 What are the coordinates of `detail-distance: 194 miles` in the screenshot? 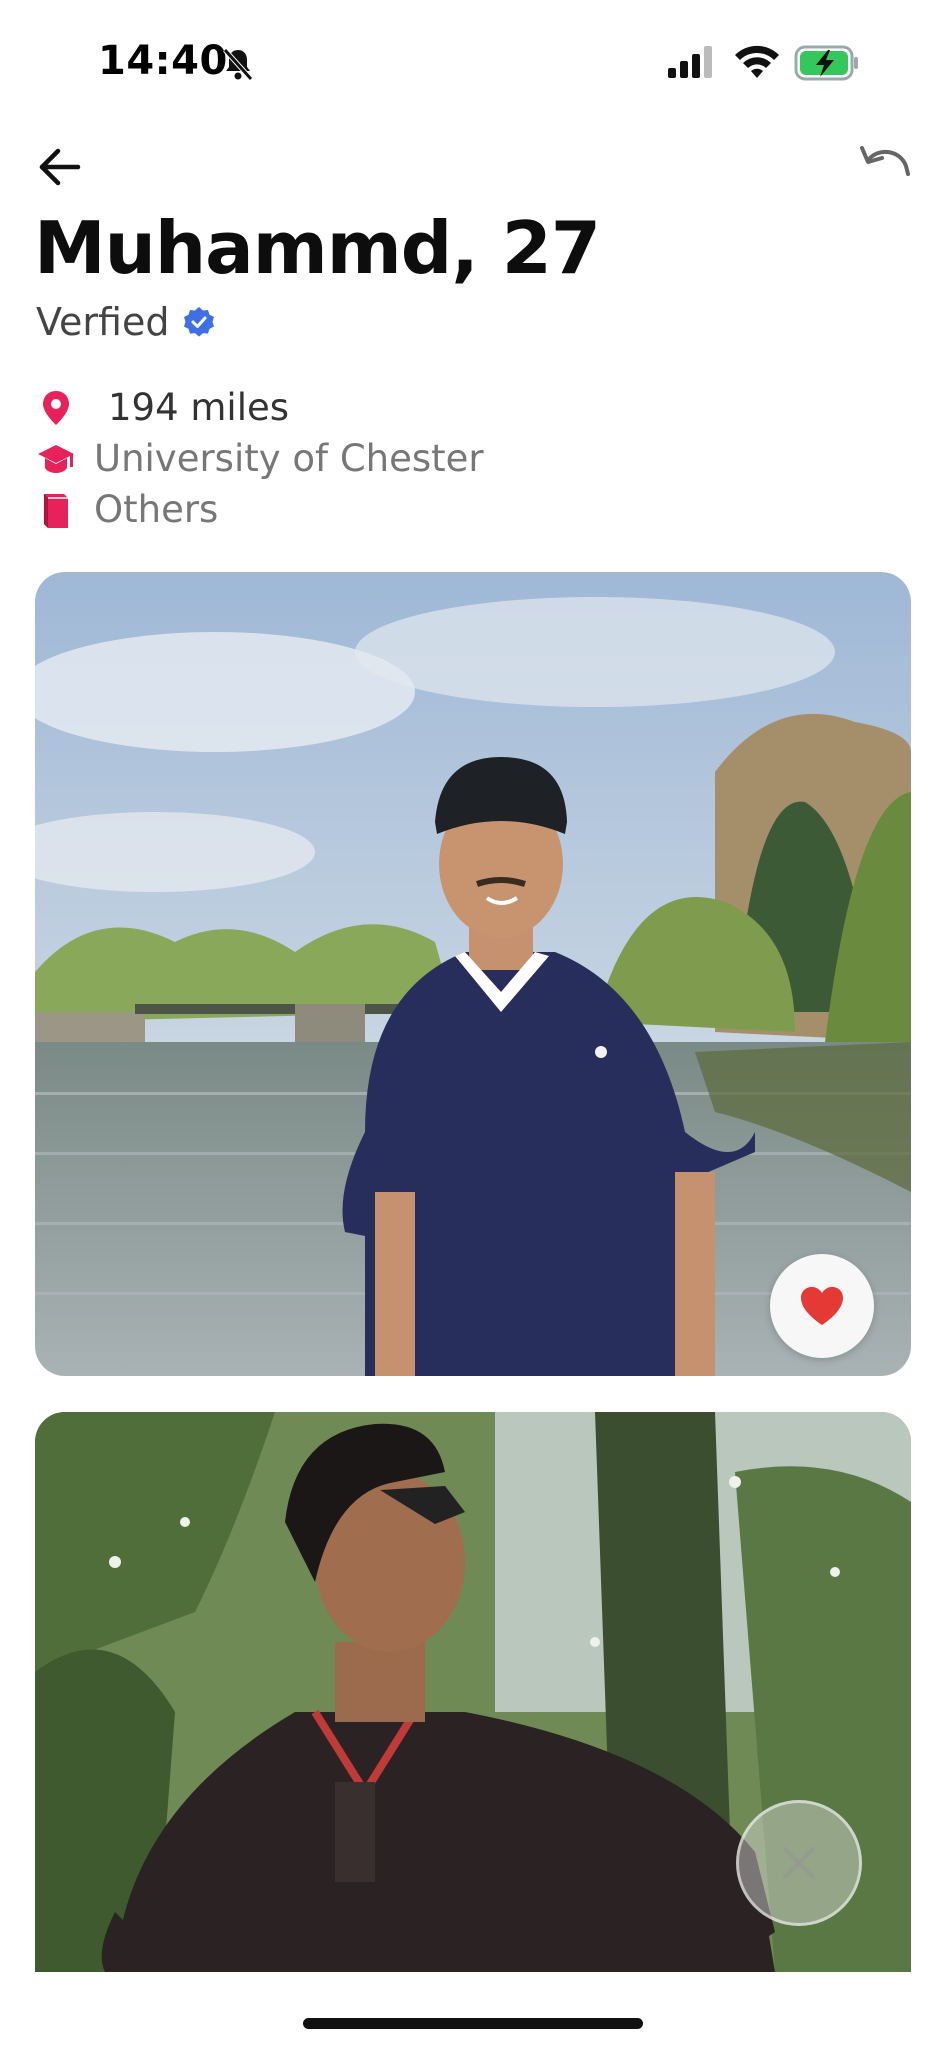 It's located at (162, 407).